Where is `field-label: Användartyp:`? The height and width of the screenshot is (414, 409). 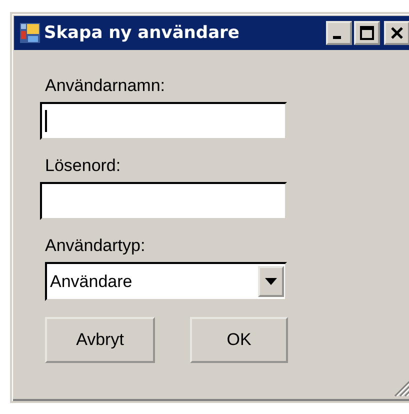
field-label: Användartyp: is located at coordinates (95, 246).